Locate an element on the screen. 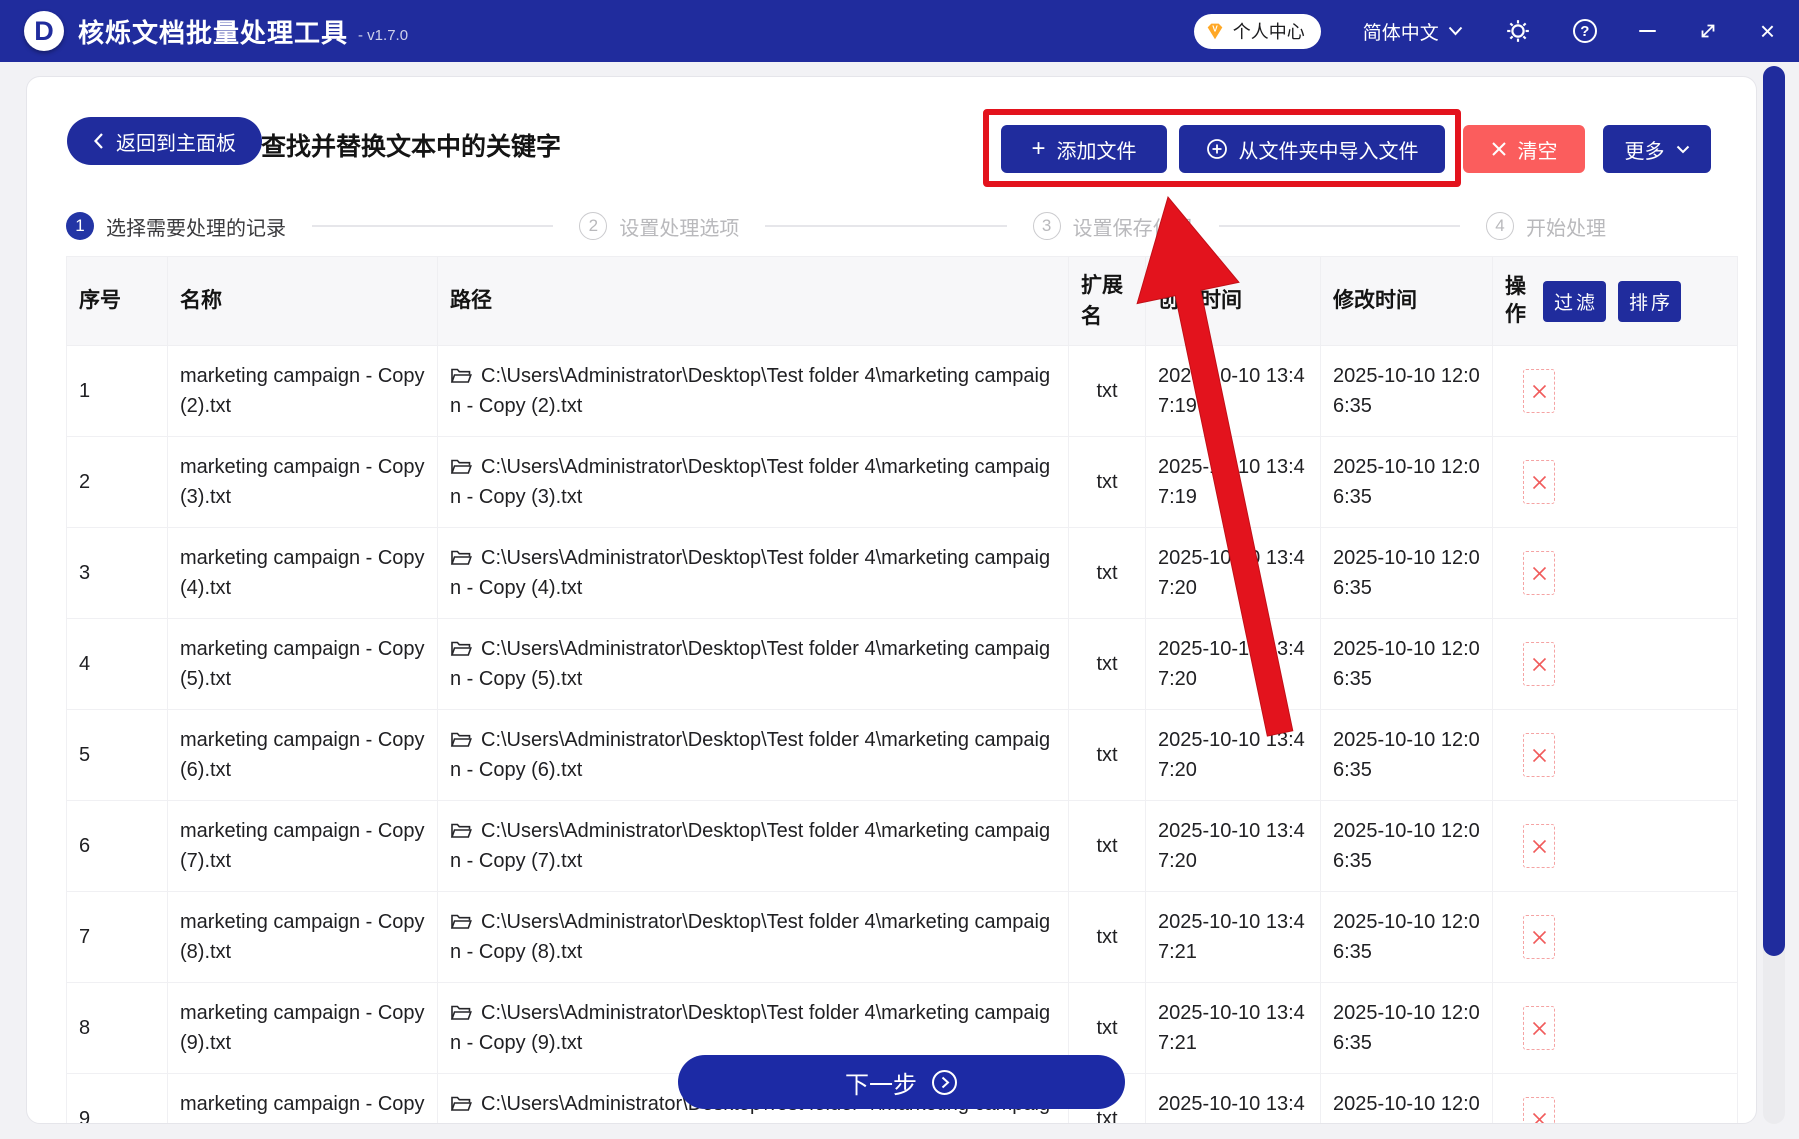 The width and height of the screenshot is (1799, 1139). next-arrow-icon is located at coordinates (944, 1082).